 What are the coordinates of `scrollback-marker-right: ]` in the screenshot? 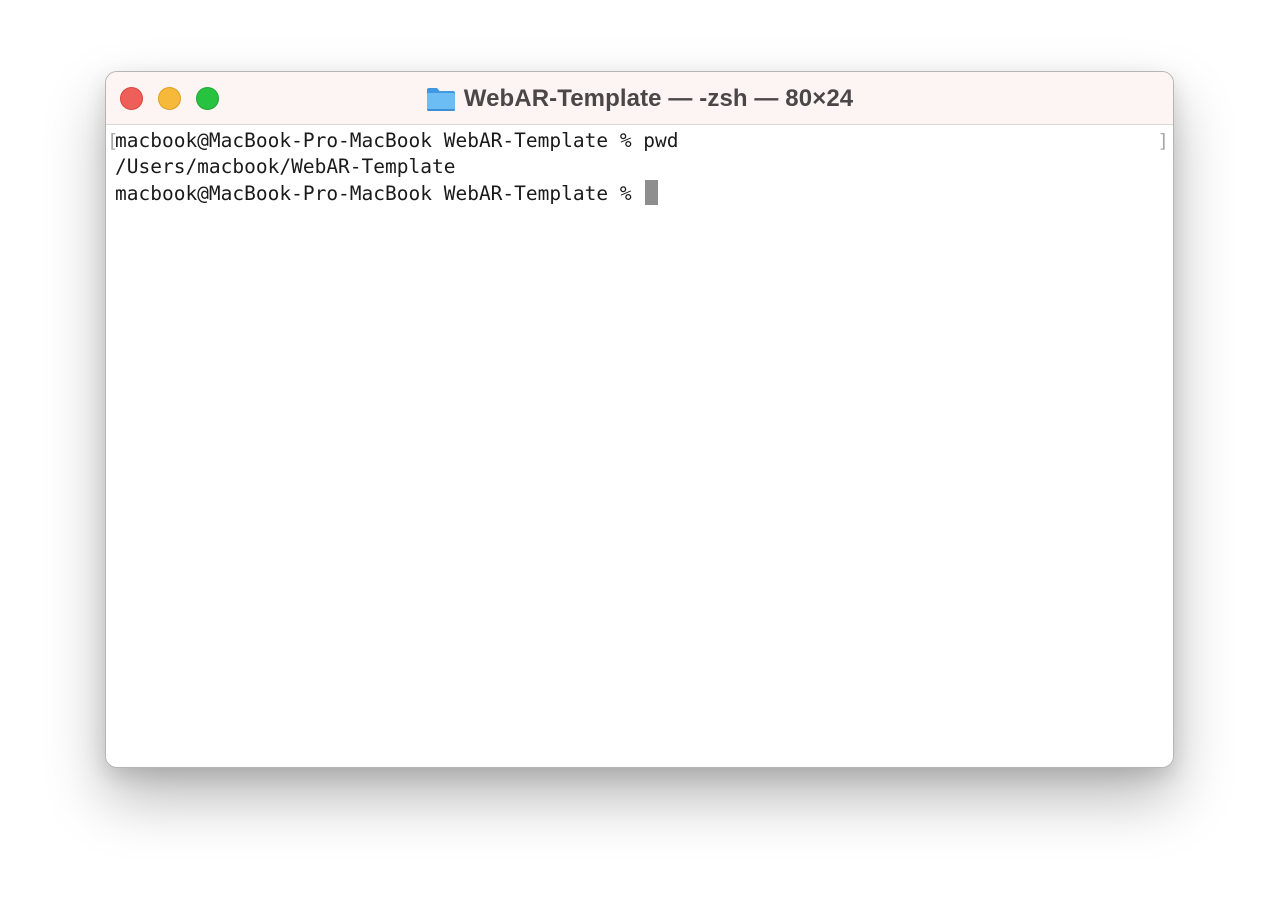 It's located at (1163, 141).